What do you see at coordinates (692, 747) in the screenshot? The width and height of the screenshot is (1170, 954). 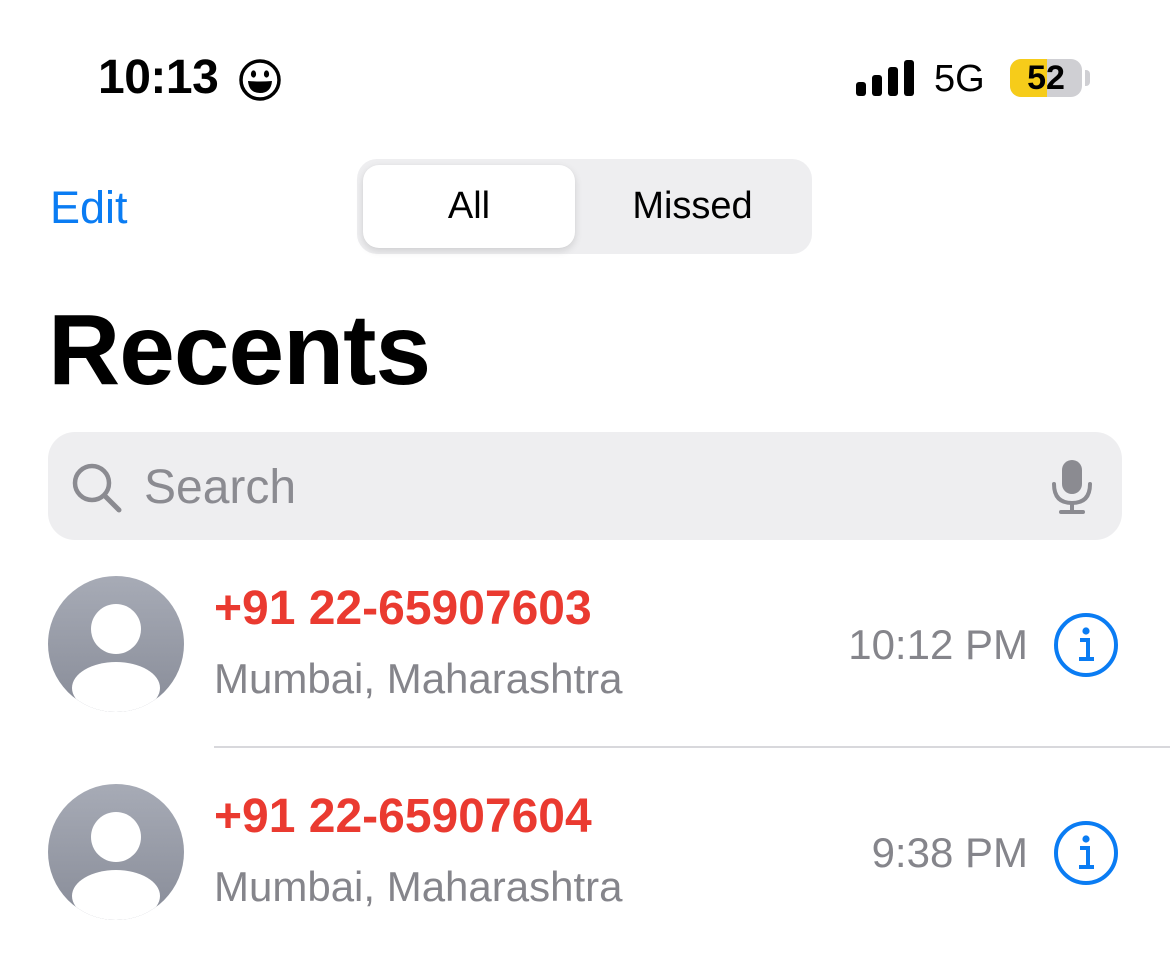 I see `row-divider` at bounding box center [692, 747].